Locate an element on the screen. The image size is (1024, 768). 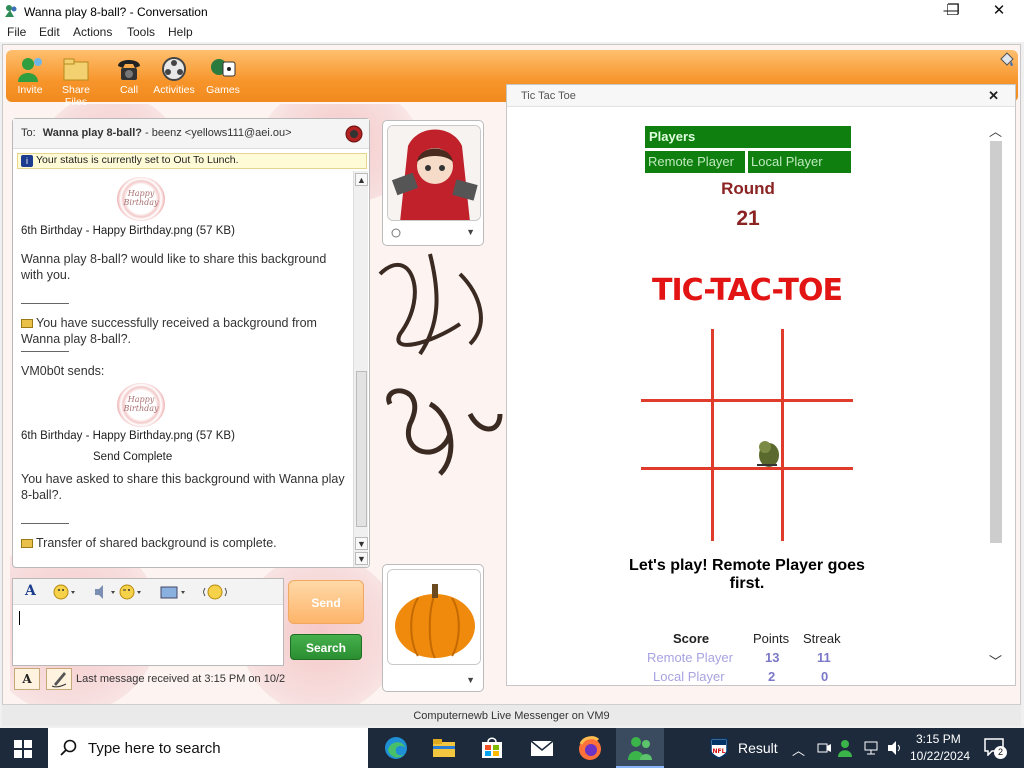
share-files-label: Share Files is located at coordinates (76, 96).